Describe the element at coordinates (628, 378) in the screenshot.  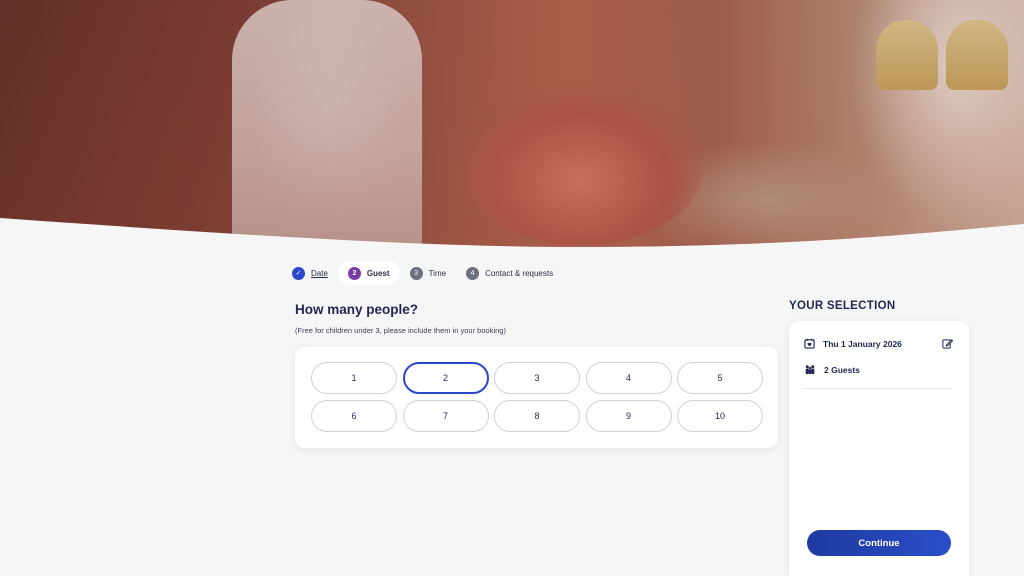
I see `guest-option-4: 4` at that location.